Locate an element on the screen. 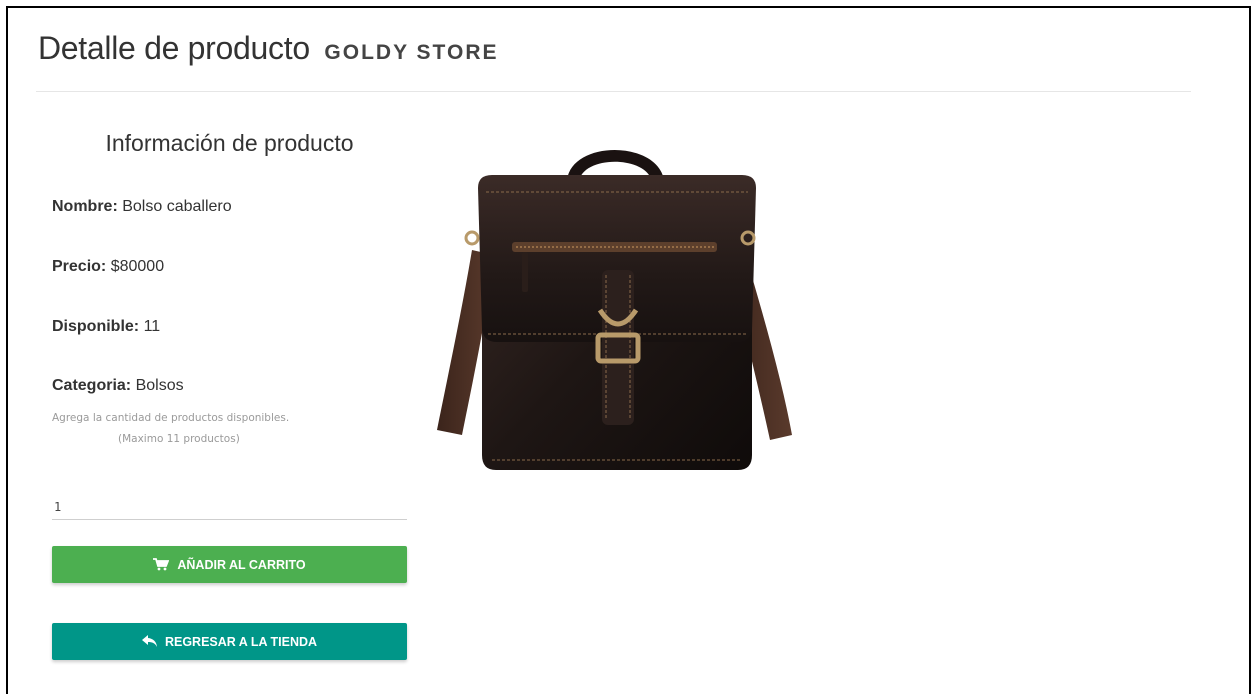 Image resolution: width=1257 pixels, height=694 pixels. section-title: Información de producto is located at coordinates (229, 143).